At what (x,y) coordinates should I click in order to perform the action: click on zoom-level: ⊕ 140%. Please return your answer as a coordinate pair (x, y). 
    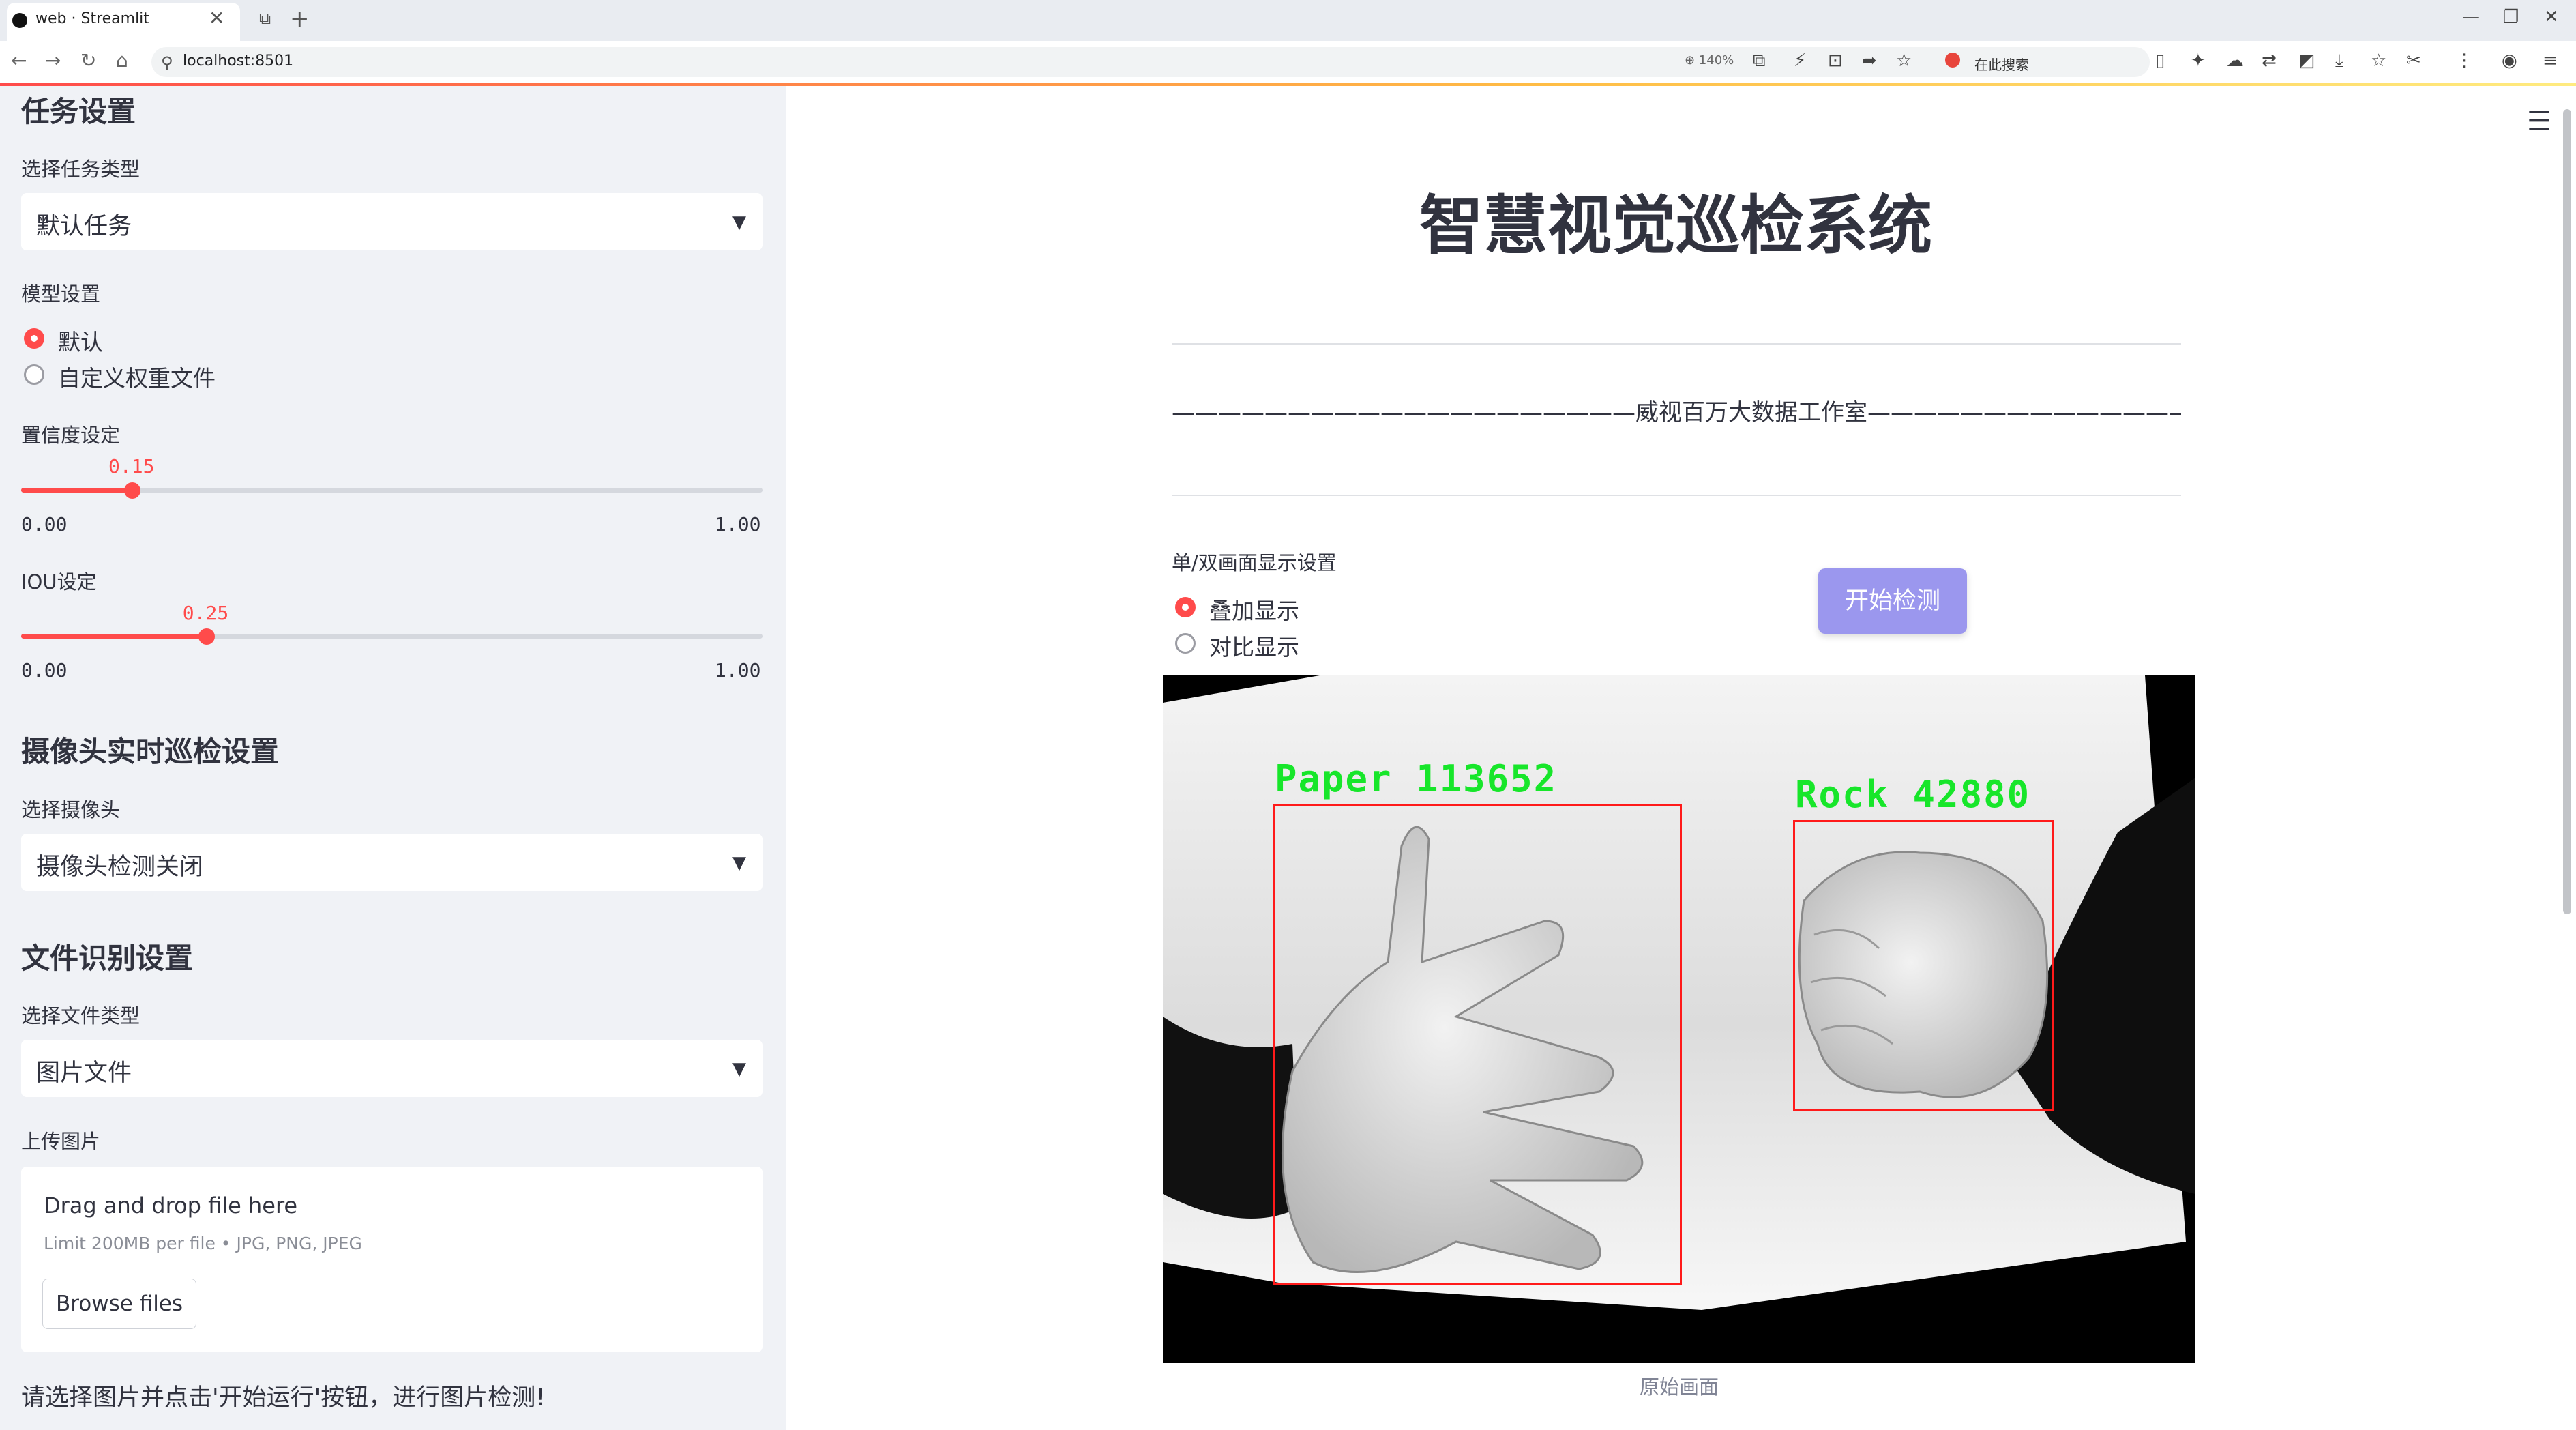
    Looking at the image, I should click on (1709, 60).